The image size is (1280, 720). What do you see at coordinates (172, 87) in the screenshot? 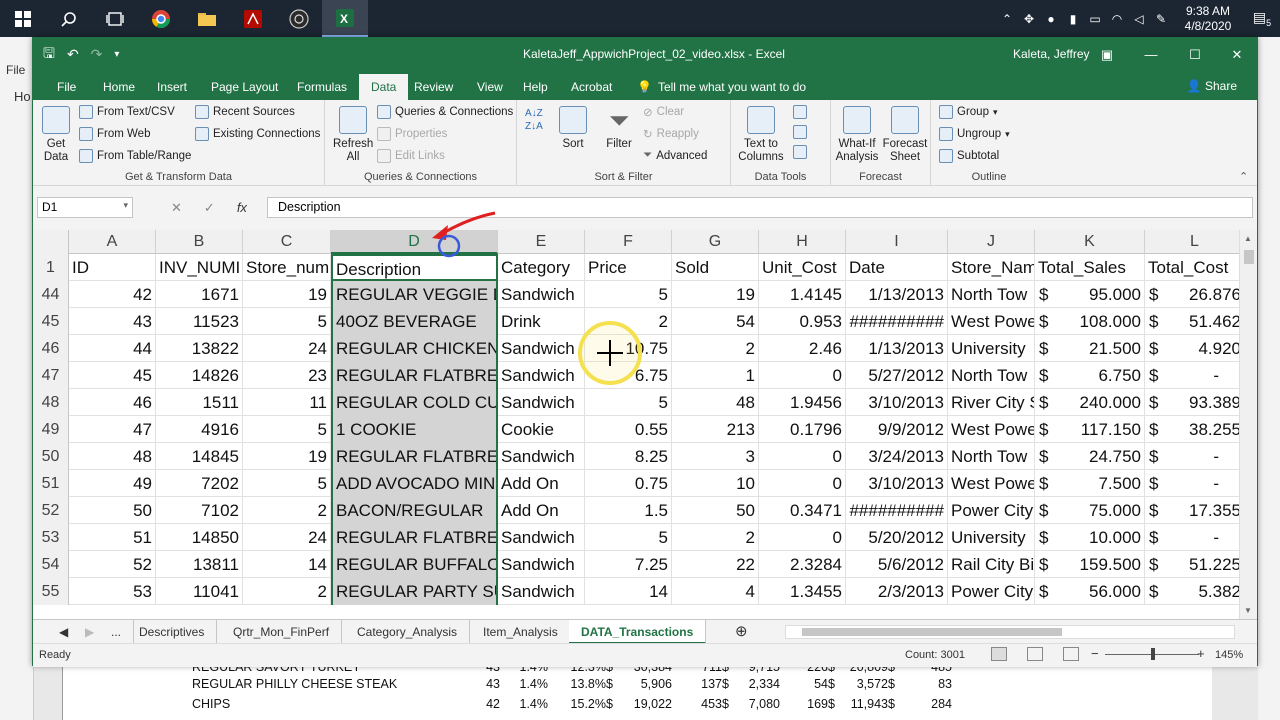
I see `tab-insert: Insert` at bounding box center [172, 87].